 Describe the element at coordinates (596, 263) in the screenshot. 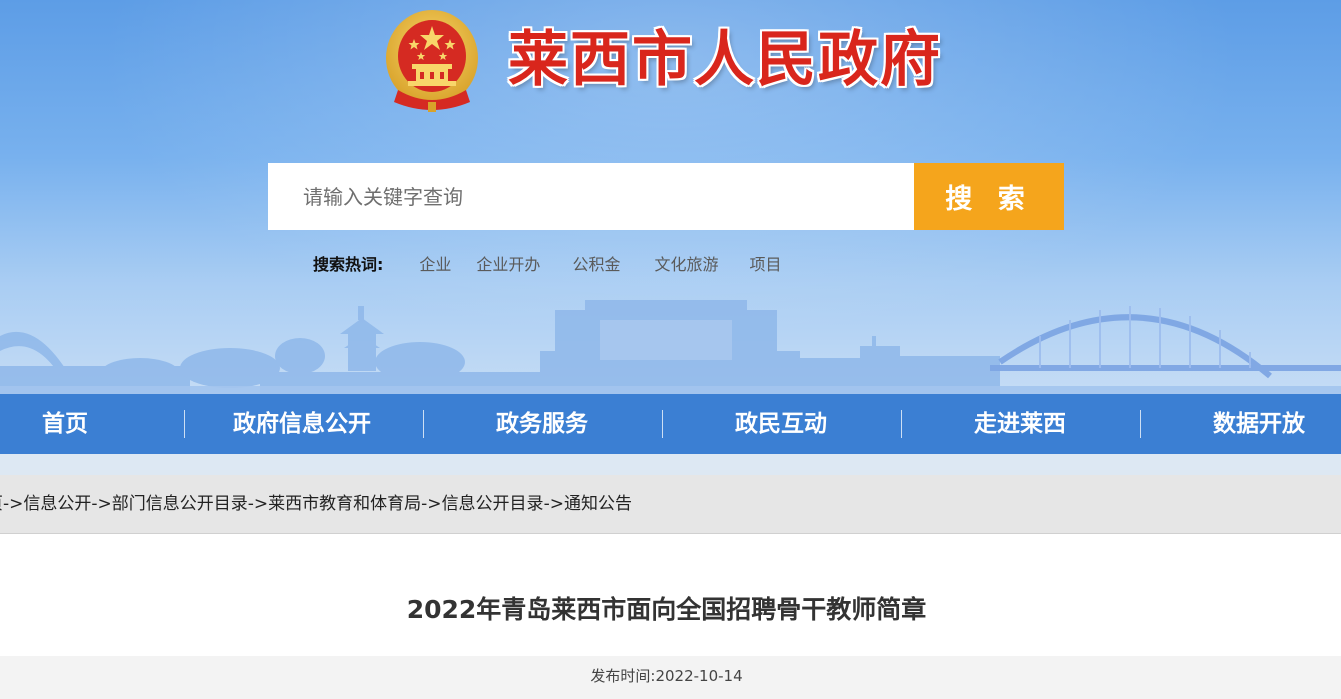

I see `hot-word-link: 公积金` at that location.